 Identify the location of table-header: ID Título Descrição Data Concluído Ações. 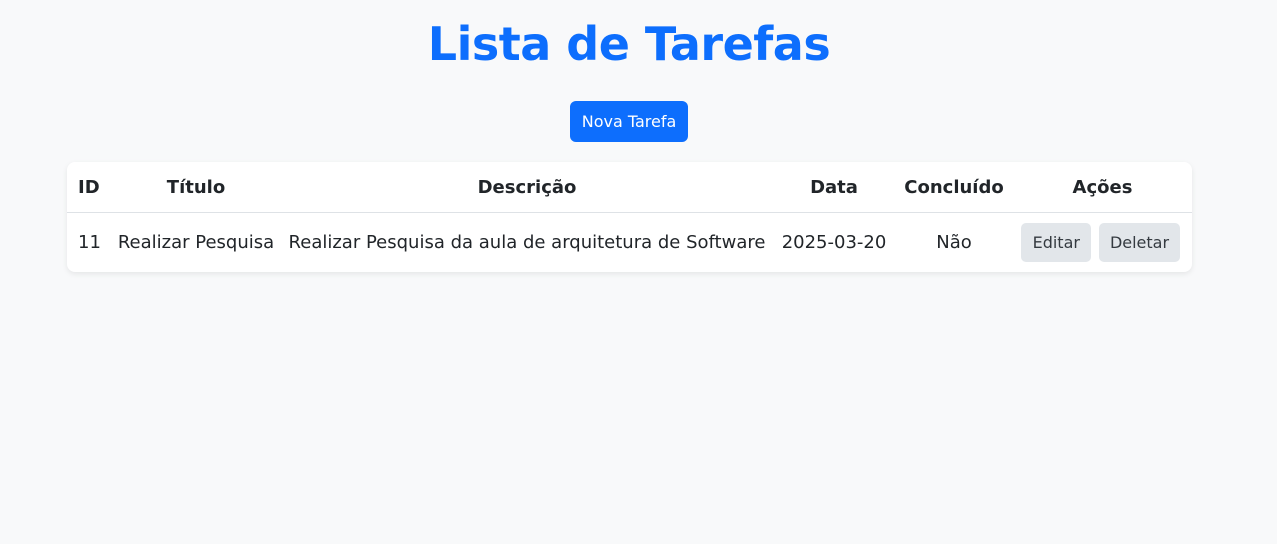
(629, 187).